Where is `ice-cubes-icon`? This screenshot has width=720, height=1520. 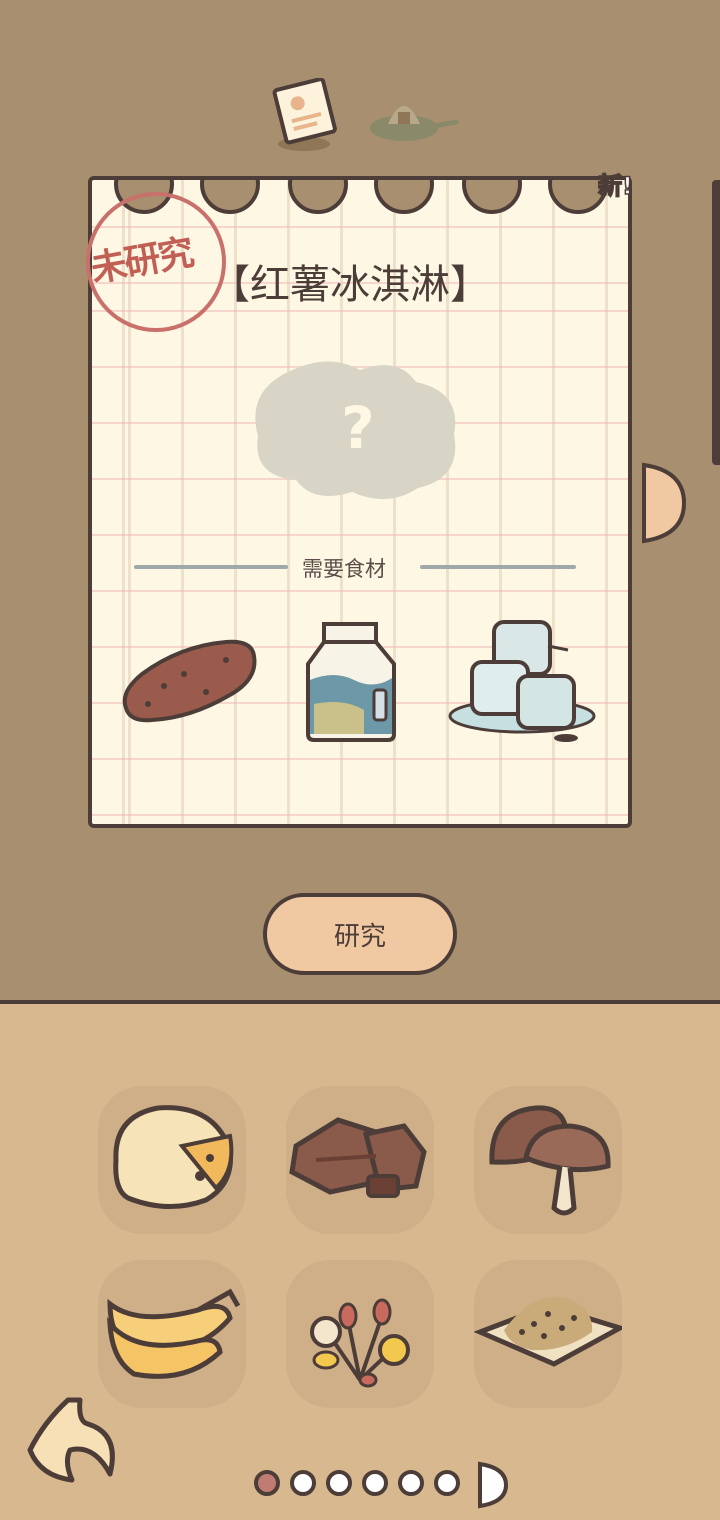
ice-cubes-icon is located at coordinates (525, 683).